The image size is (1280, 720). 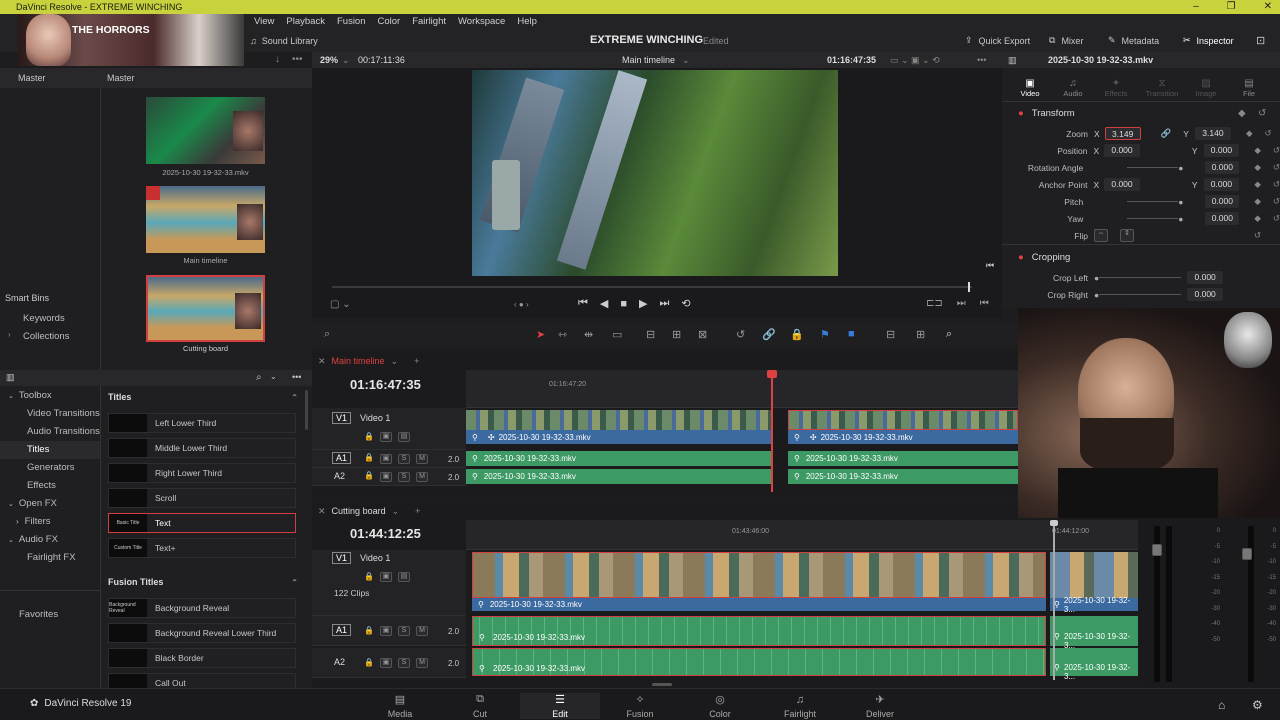 What do you see at coordinates (934, 303) in the screenshot?
I see `match-frame-icon: ⊏⊐` at bounding box center [934, 303].